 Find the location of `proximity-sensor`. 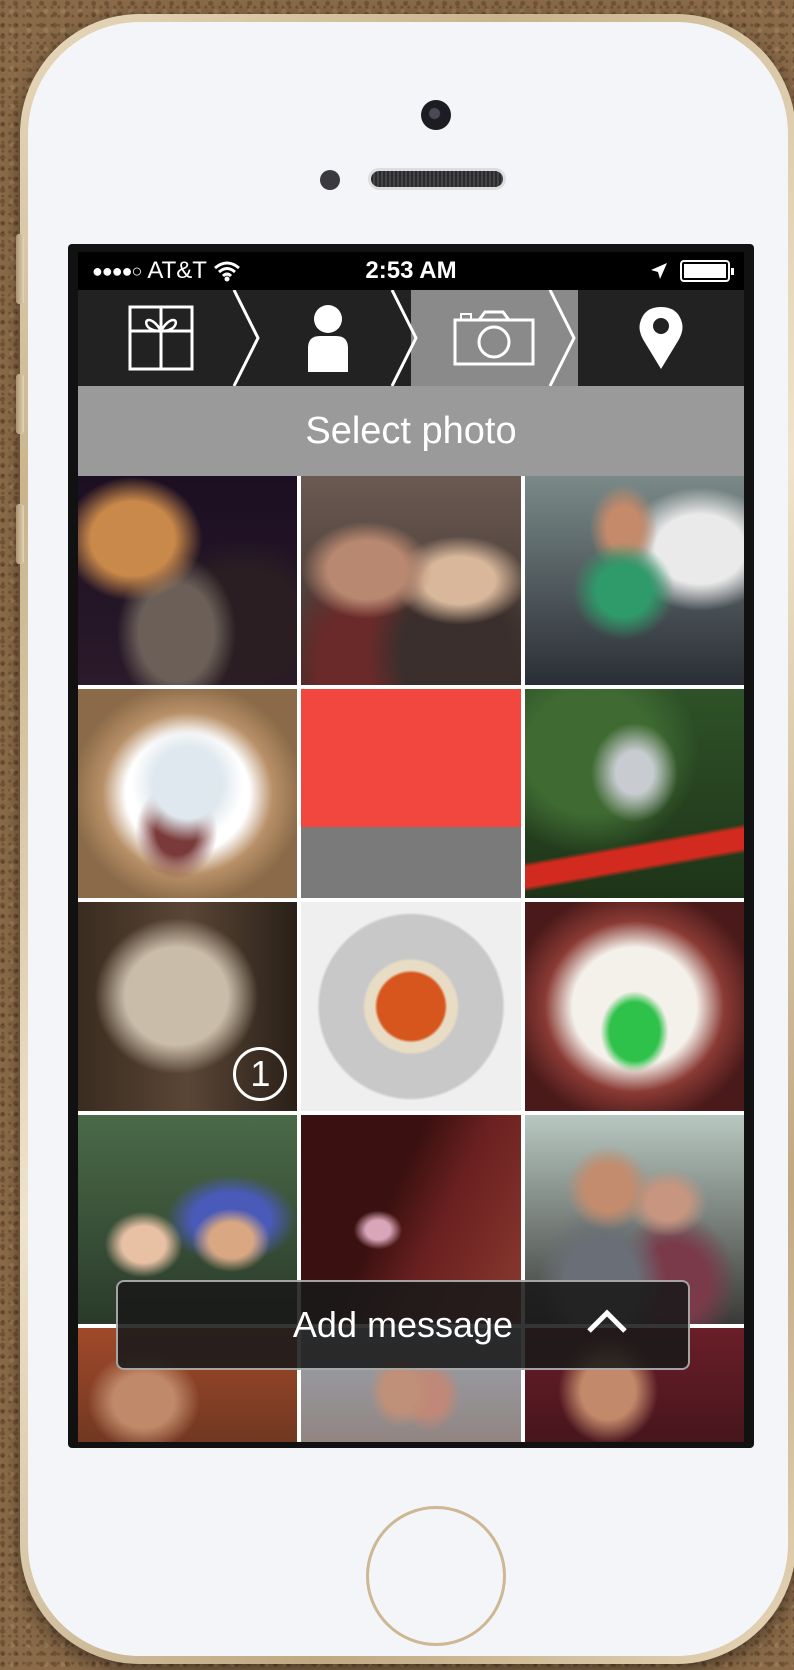

proximity-sensor is located at coordinates (330, 180).